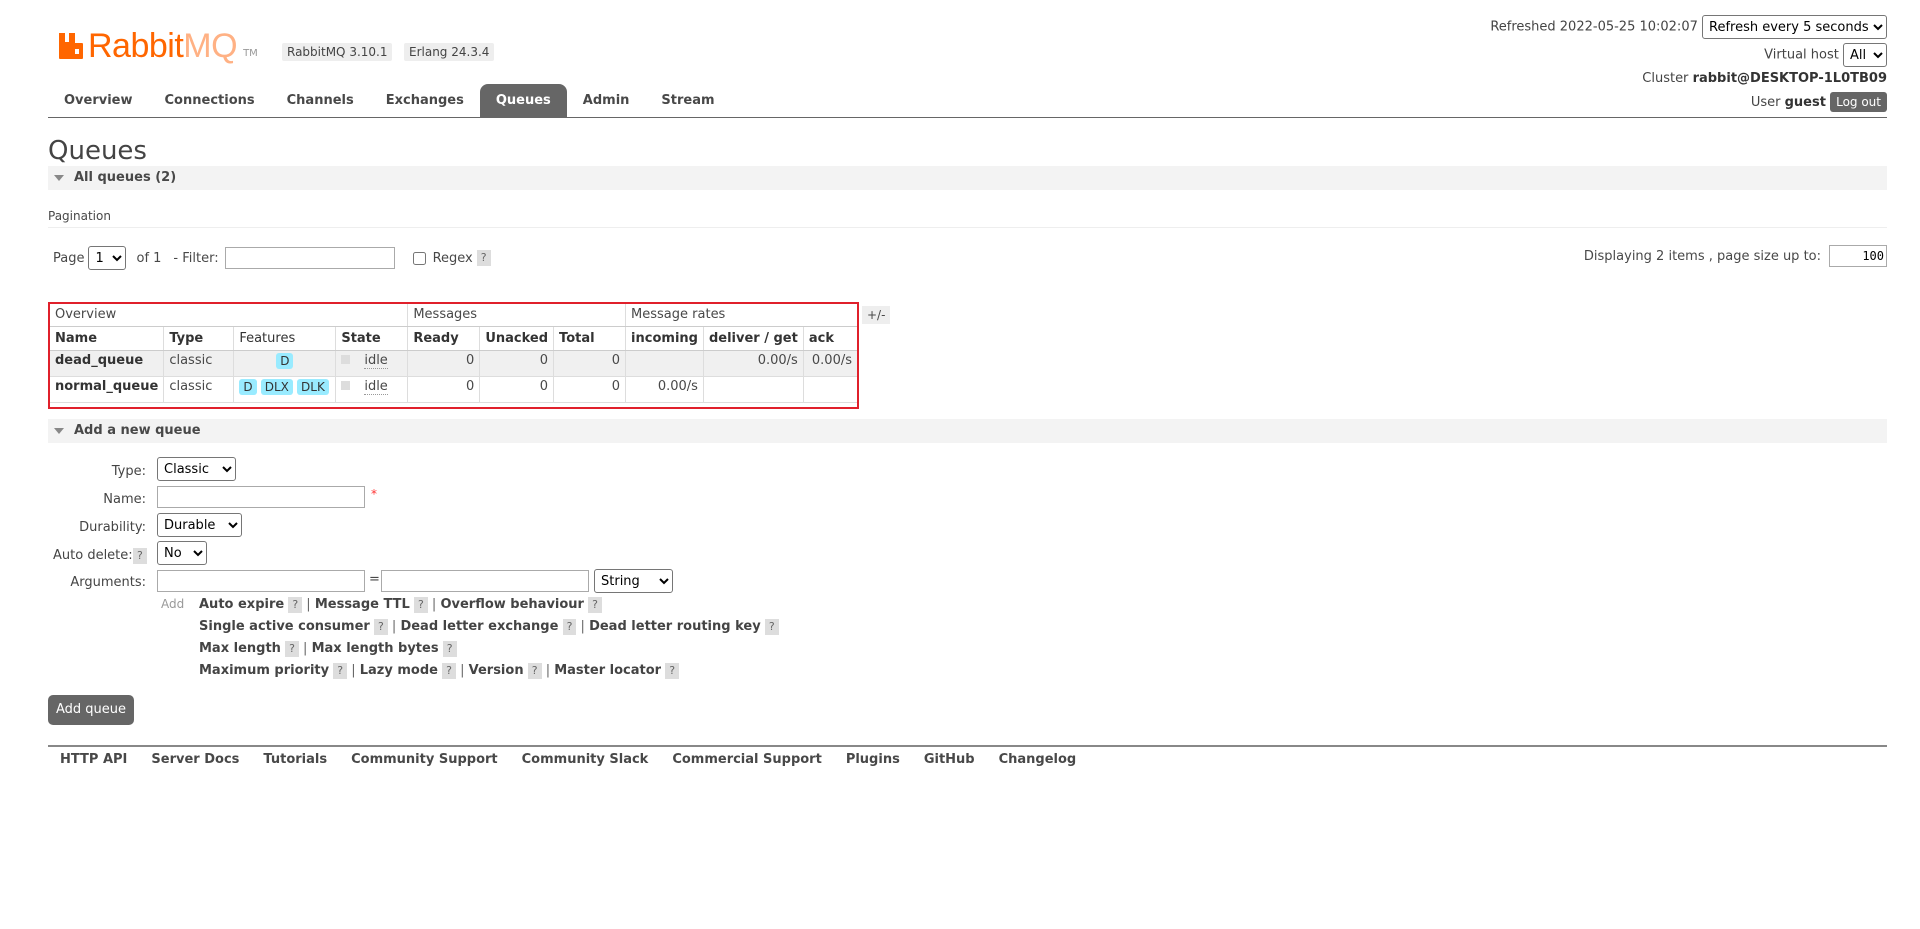 This screenshot has height=929, width=1920. What do you see at coordinates (140, 556) in the screenshot?
I see `auto-delete-help-icon: ?` at bounding box center [140, 556].